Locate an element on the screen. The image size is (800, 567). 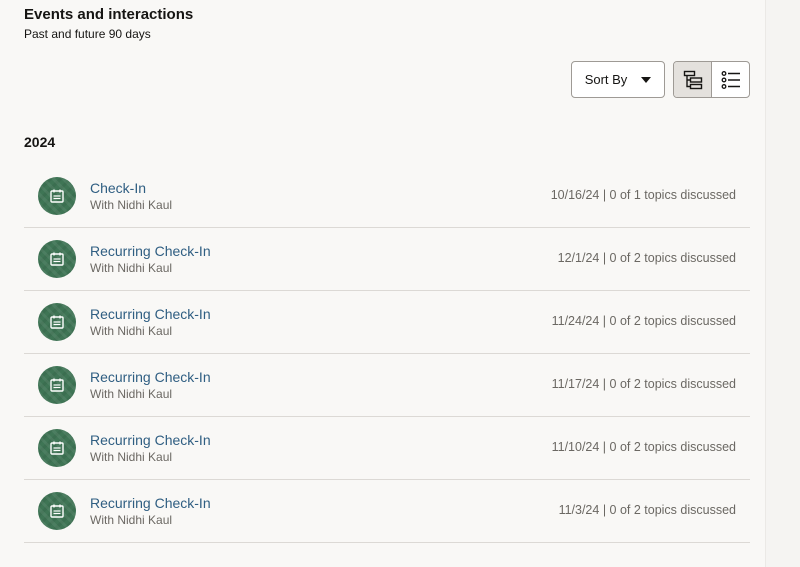
event-meta: 11/10/24 | 0 of 2 topics discussed is located at coordinates (643, 447).